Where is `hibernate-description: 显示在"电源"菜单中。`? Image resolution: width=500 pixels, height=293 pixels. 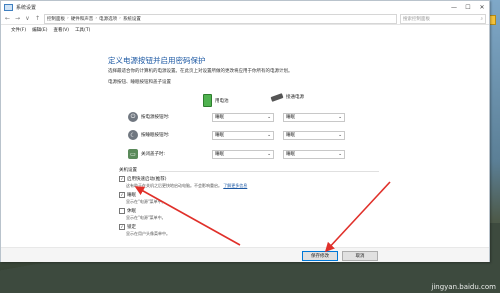
hibernate-description: 显示在"电源"菜单中。 is located at coordinates (146, 217).